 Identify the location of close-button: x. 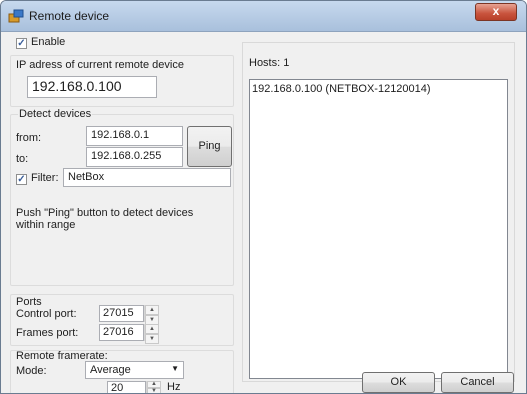
(496, 12).